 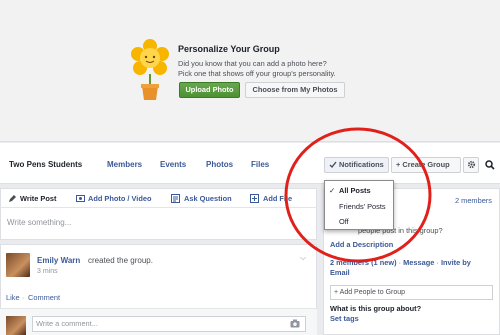 What do you see at coordinates (295, 90) in the screenshot?
I see `choose-from-photos-button: Choose from My Photos` at bounding box center [295, 90].